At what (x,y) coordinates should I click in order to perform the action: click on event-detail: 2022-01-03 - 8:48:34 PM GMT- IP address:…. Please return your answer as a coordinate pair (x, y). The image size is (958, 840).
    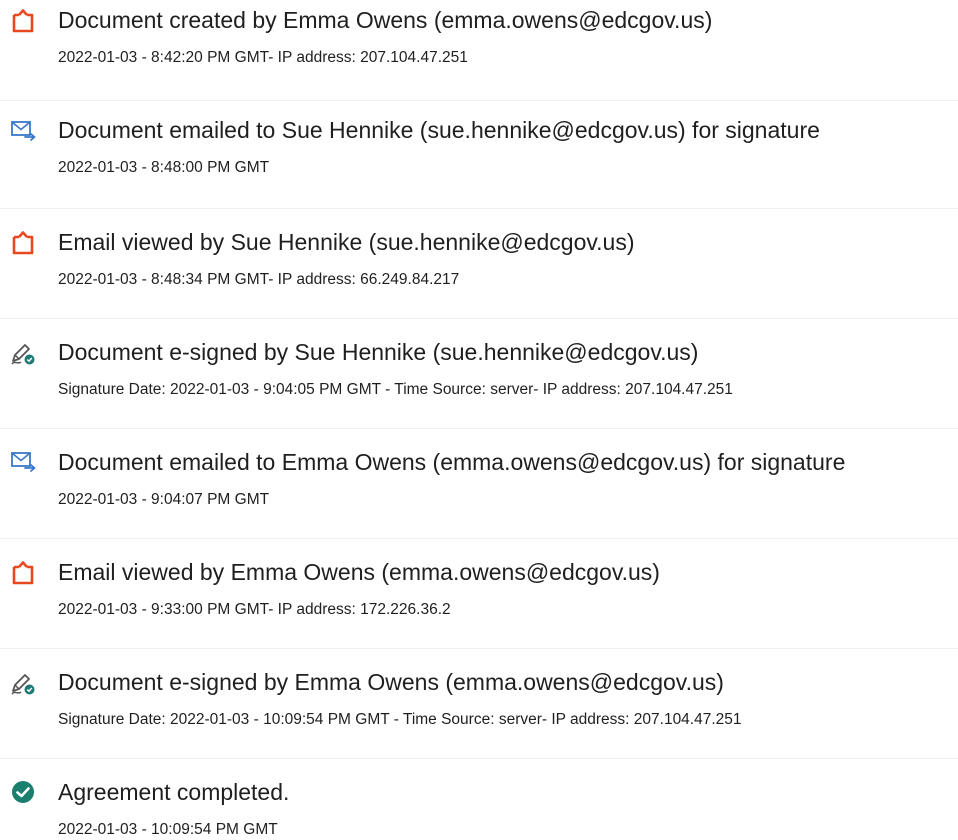
    Looking at the image, I should click on (259, 279).